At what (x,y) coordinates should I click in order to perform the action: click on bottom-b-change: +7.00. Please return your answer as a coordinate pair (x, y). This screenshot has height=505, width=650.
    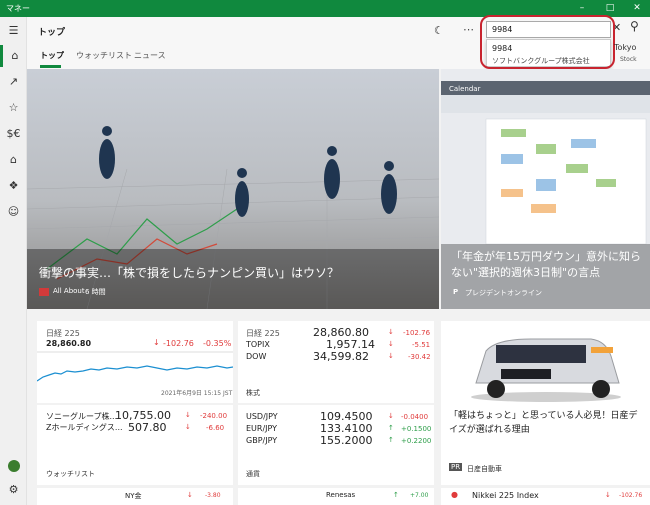
    Looking at the image, I should click on (419, 495).